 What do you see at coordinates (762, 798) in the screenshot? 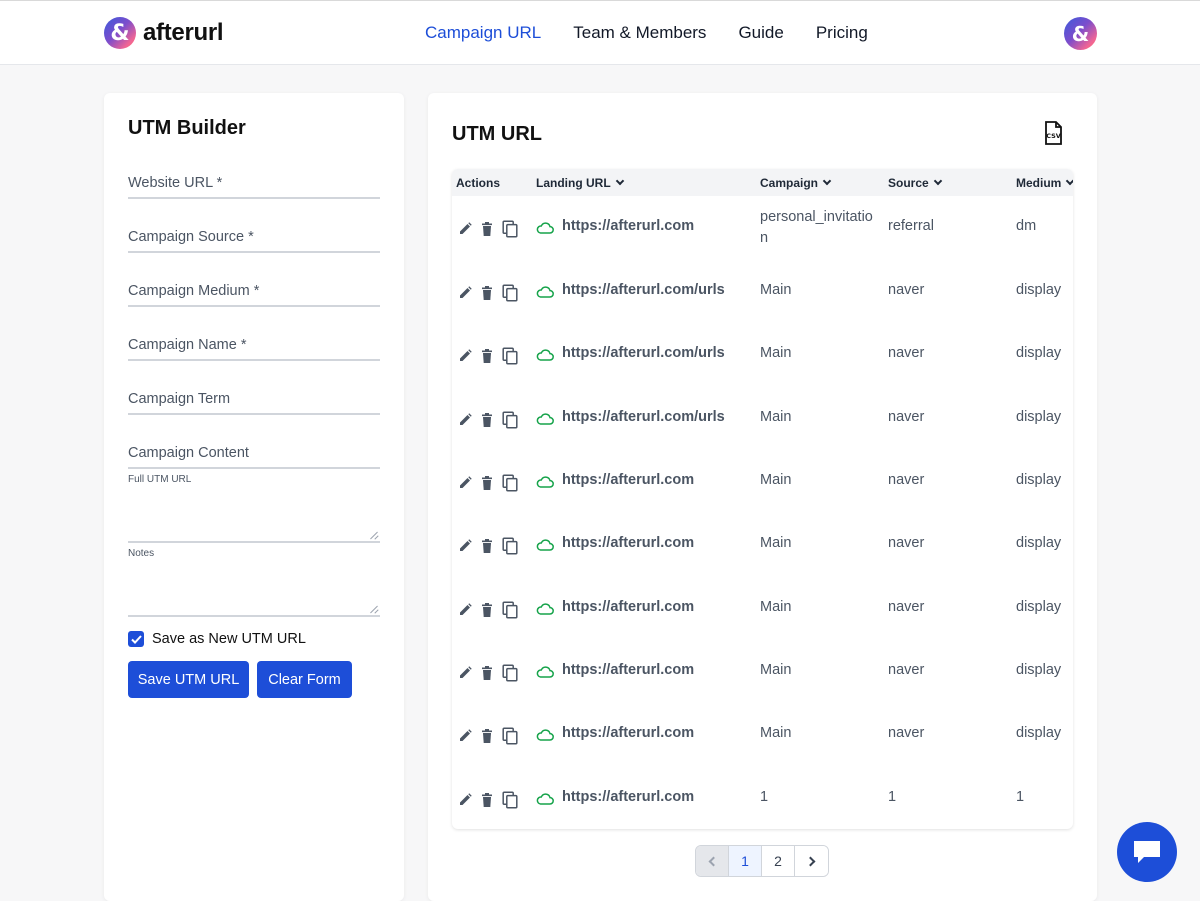
I see `table-row: https://afterurl.com 1 1 1` at bounding box center [762, 798].